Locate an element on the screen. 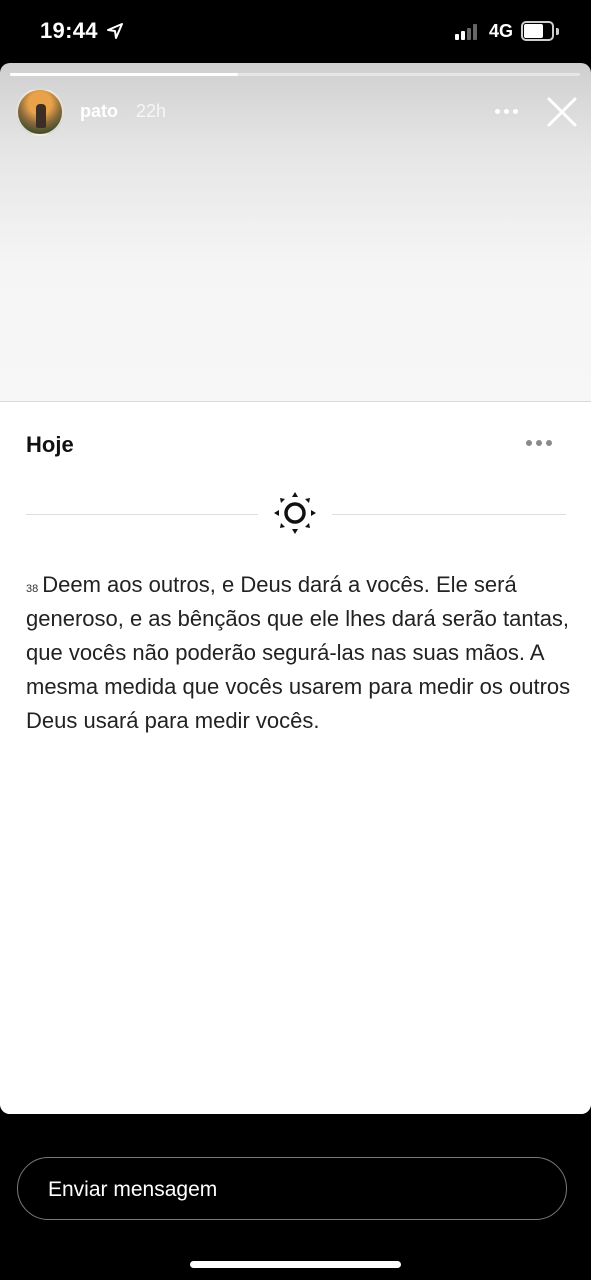  message-input: Enviar mensagem is located at coordinates (292, 1188).